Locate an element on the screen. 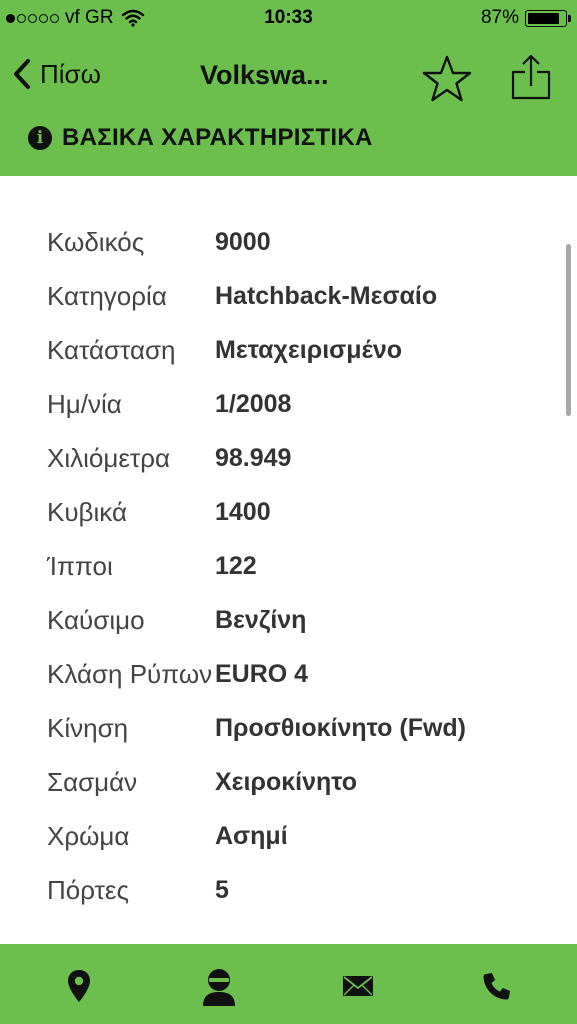  section-title: ΒΑΣΙΚΑ ΧΑΡΑΚΤΗΡΙΣΤΙΚΑ is located at coordinates (217, 137).